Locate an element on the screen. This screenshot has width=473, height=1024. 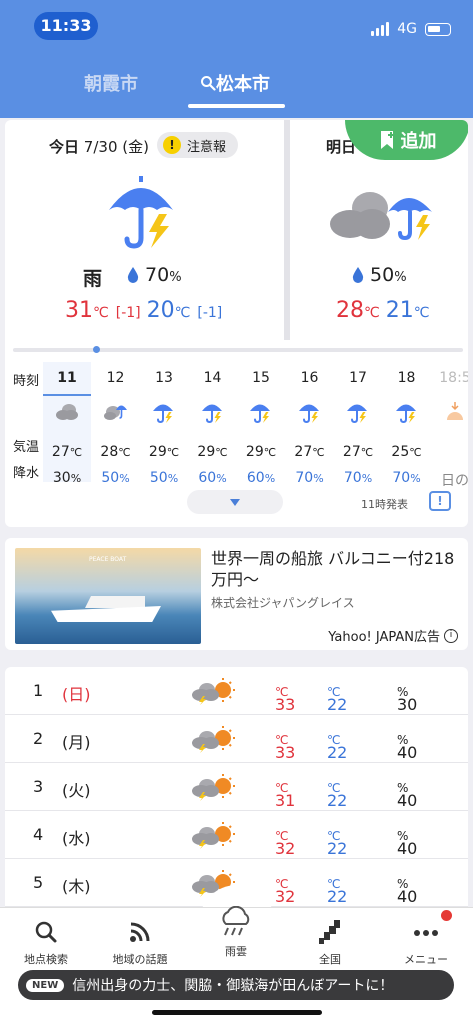
cloud-rain-icon is located at coordinates (115, 412).